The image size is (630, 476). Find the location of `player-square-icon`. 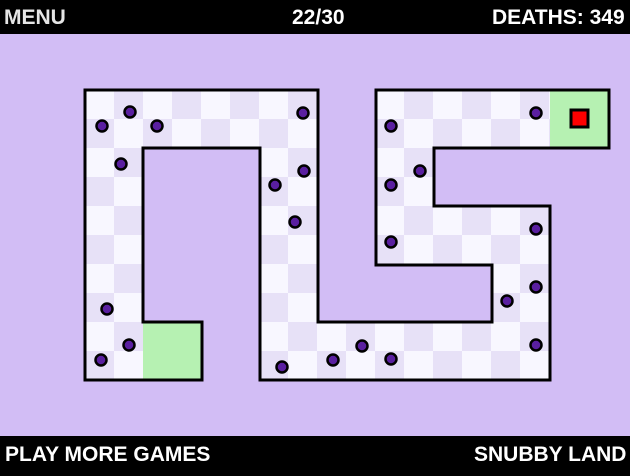

player-square-icon is located at coordinates (579, 118).